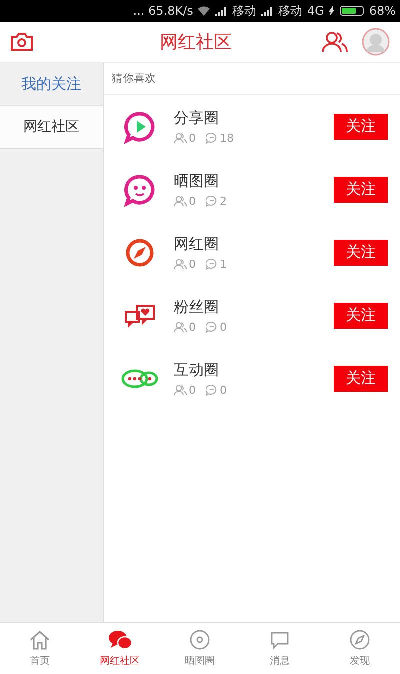 Image resolution: width=400 pixels, height=674 pixels. I want to click on sidebar-item: 网红社区, so click(51, 127).